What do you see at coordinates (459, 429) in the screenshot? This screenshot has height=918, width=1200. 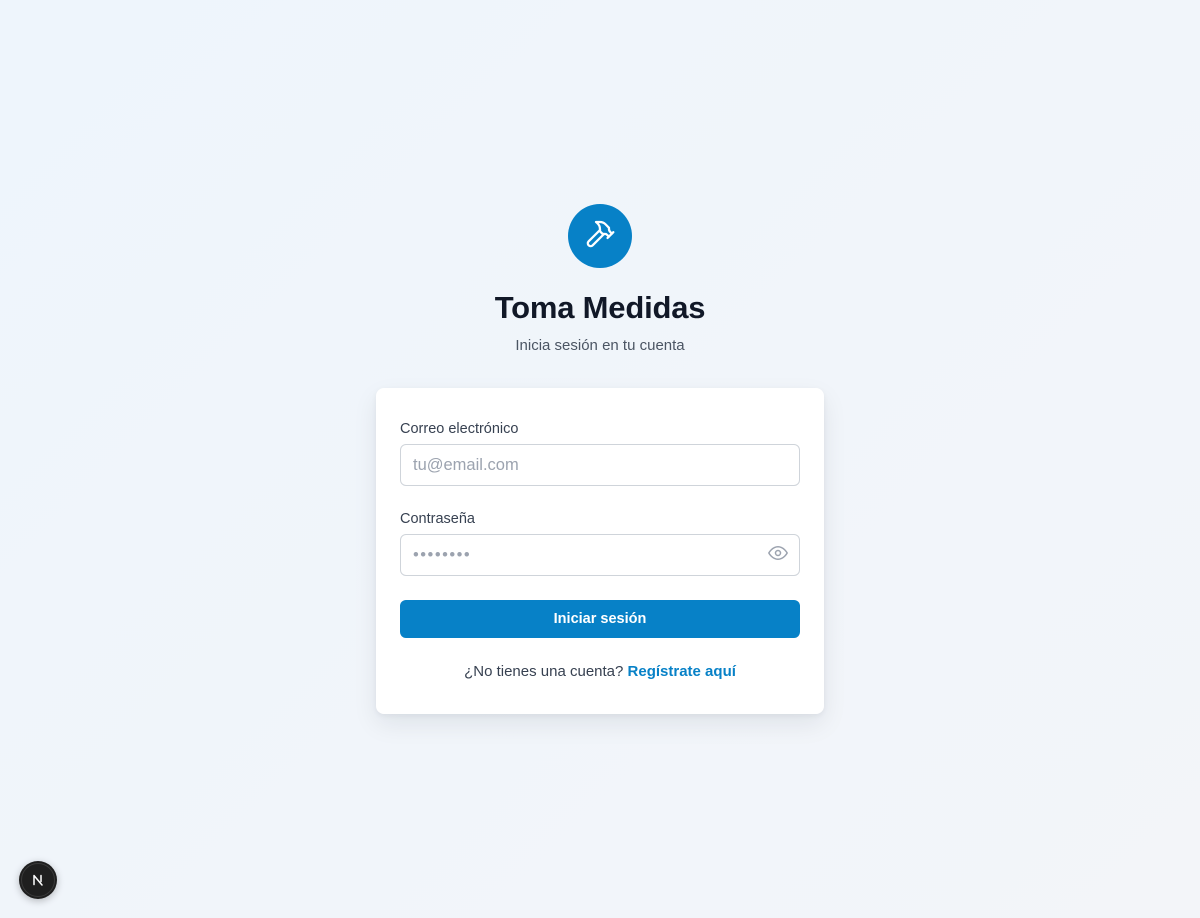 I see `email-label: Correo electrónico` at bounding box center [459, 429].